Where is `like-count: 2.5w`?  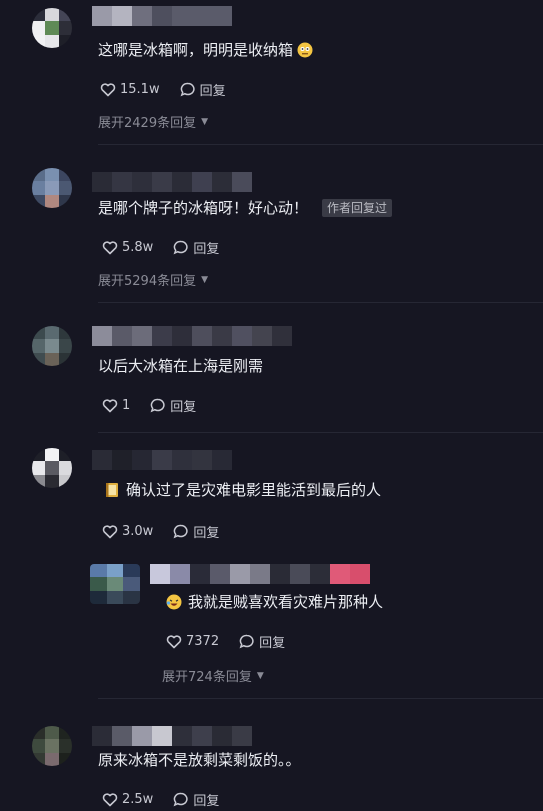 like-count: 2.5w is located at coordinates (138, 799).